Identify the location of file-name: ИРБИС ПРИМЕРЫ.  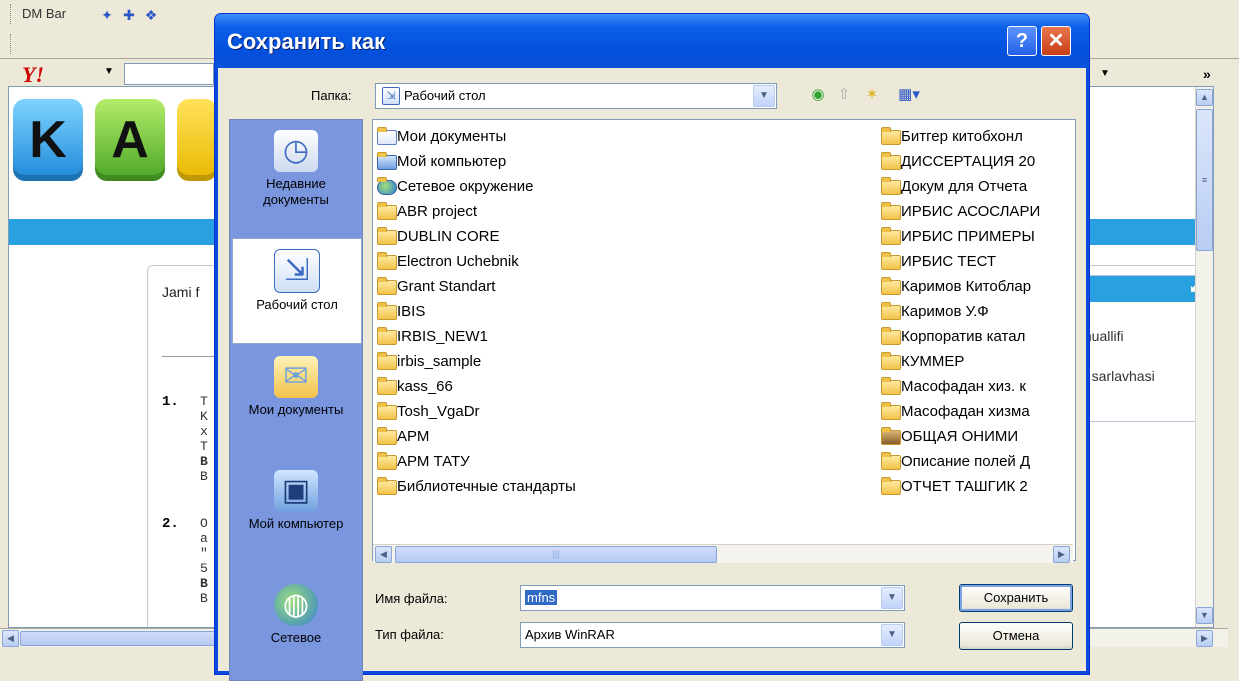
(968, 236).